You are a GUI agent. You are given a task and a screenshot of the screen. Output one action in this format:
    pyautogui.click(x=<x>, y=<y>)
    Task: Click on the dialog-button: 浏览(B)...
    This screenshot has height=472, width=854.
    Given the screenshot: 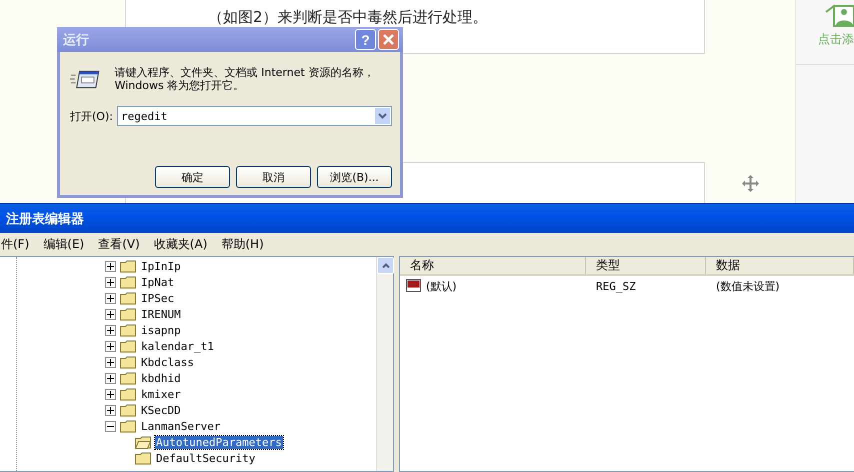 What is the action you would take?
    pyautogui.click(x=354, y=177)
    